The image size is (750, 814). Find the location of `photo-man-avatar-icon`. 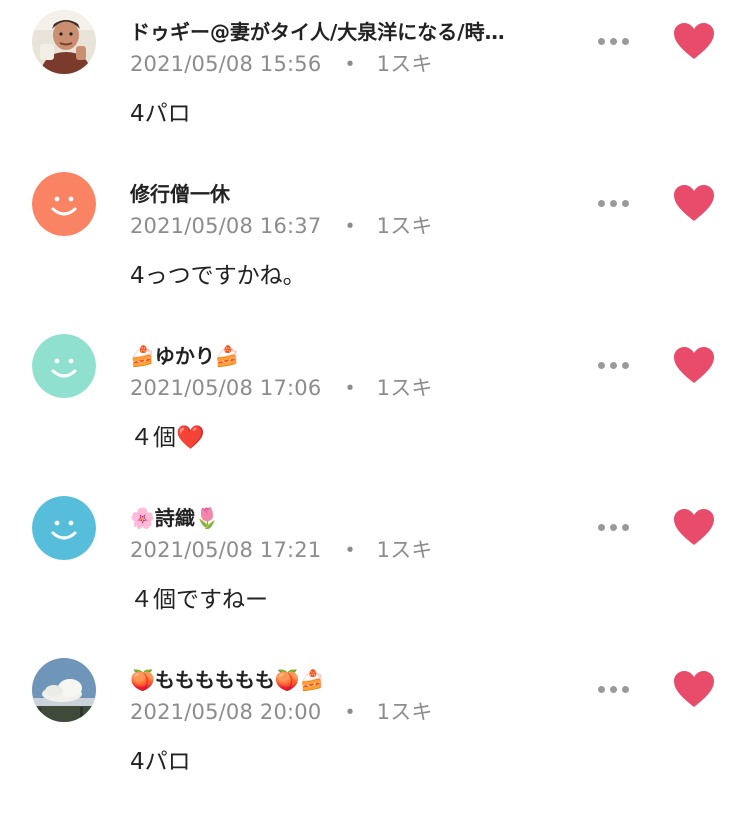

photo-man-avatar-icon is located at coordinates (64, 42).